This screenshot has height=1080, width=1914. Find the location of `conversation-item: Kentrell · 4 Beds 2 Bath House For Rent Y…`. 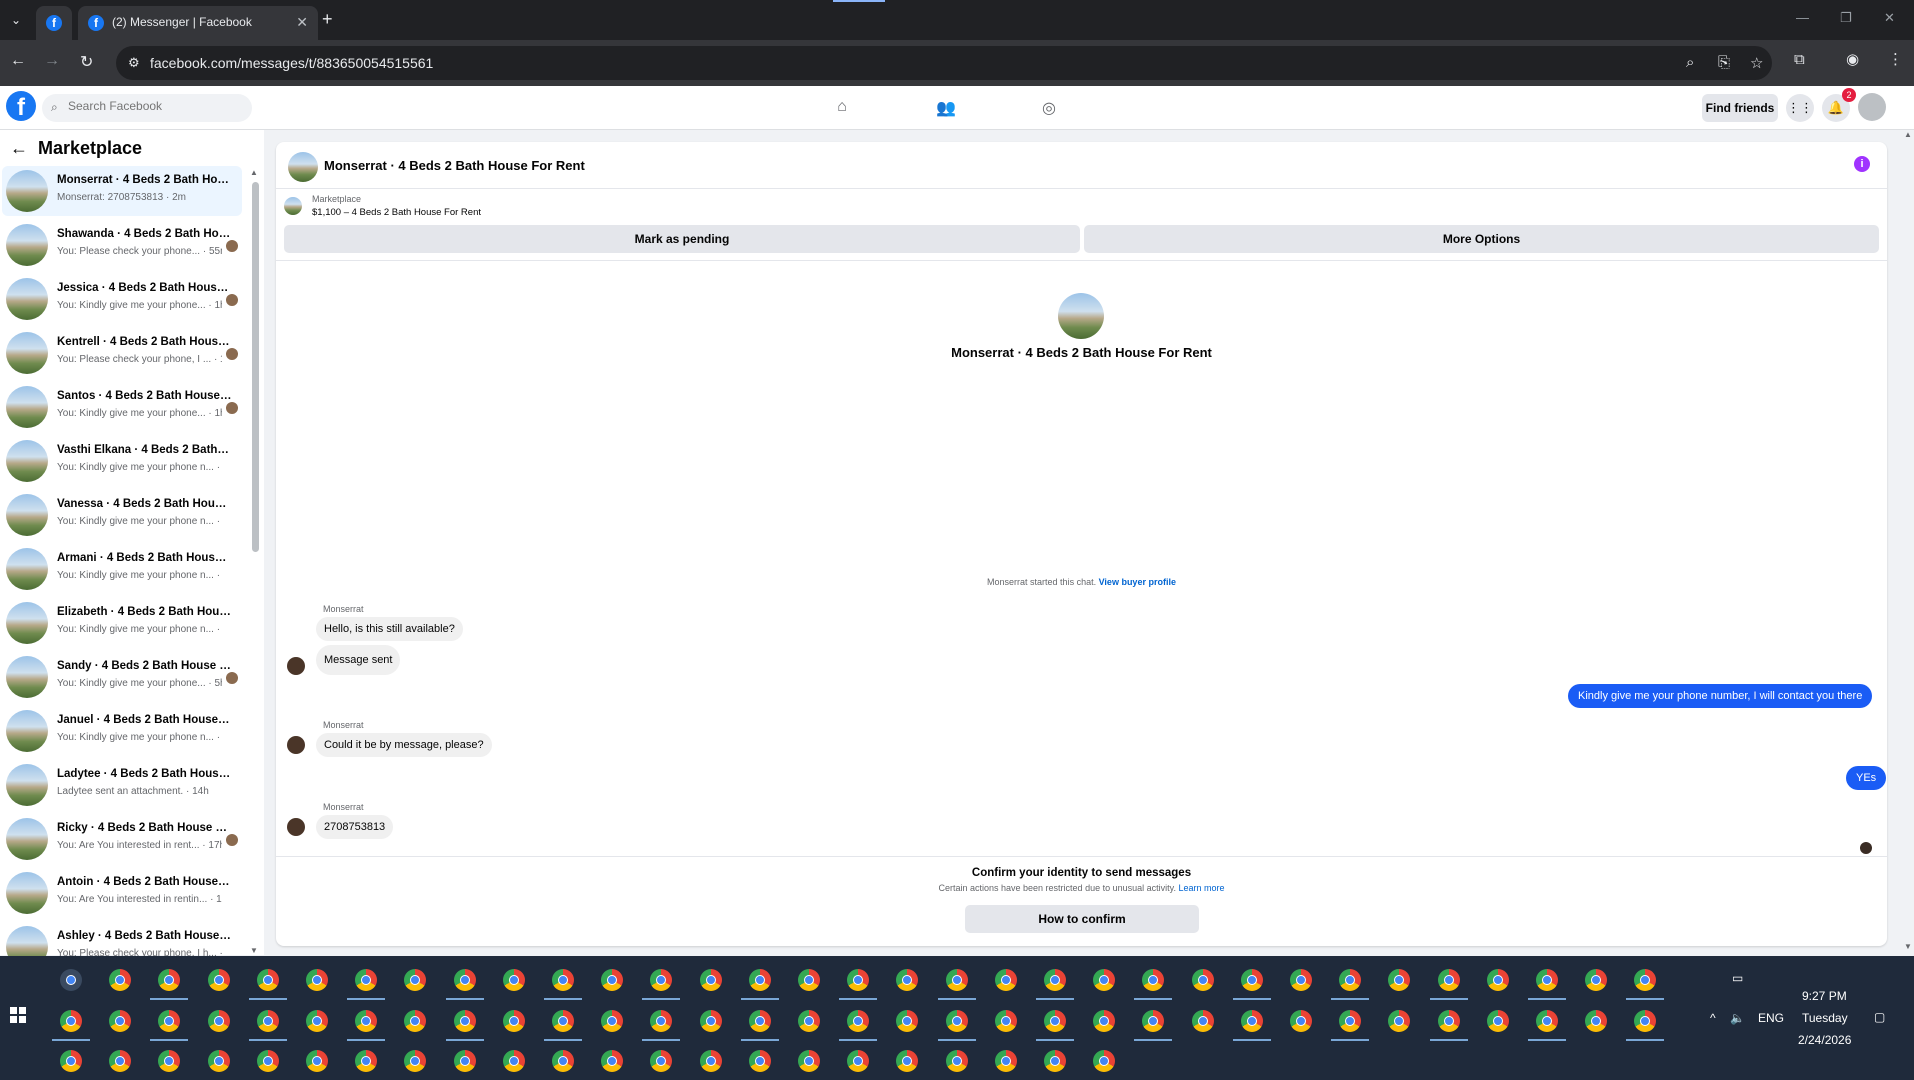

conversation-item: Kentrell · 4 Beds 2 Bath House For Rent Y… is located at coordinates (122, 353).